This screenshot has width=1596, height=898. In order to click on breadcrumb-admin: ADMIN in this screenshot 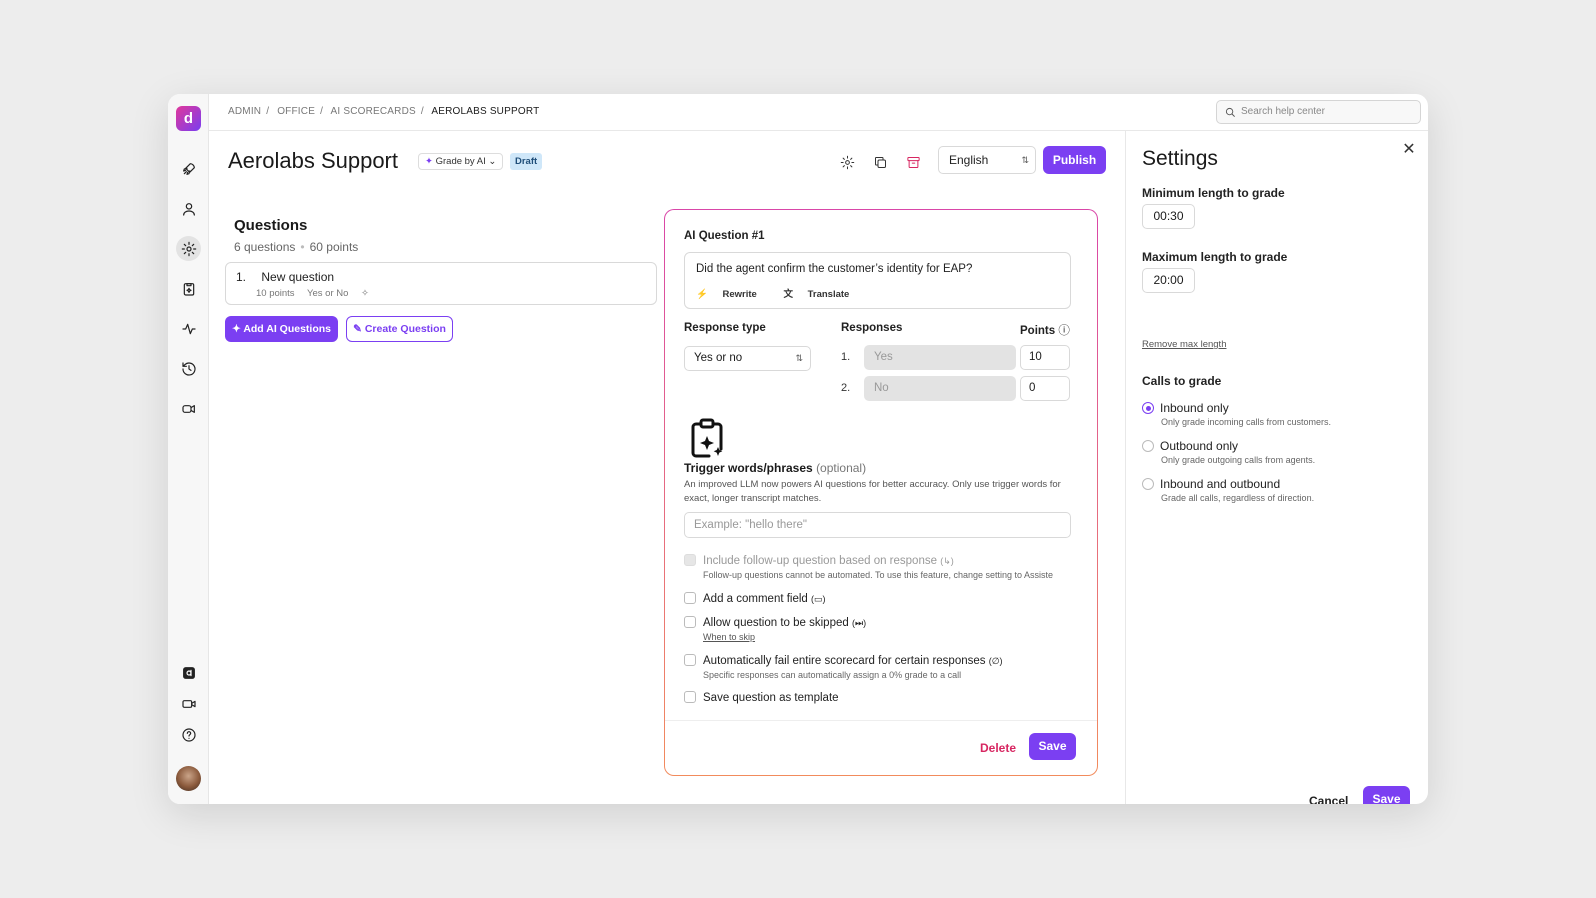, I will do `click(244, 111)`.